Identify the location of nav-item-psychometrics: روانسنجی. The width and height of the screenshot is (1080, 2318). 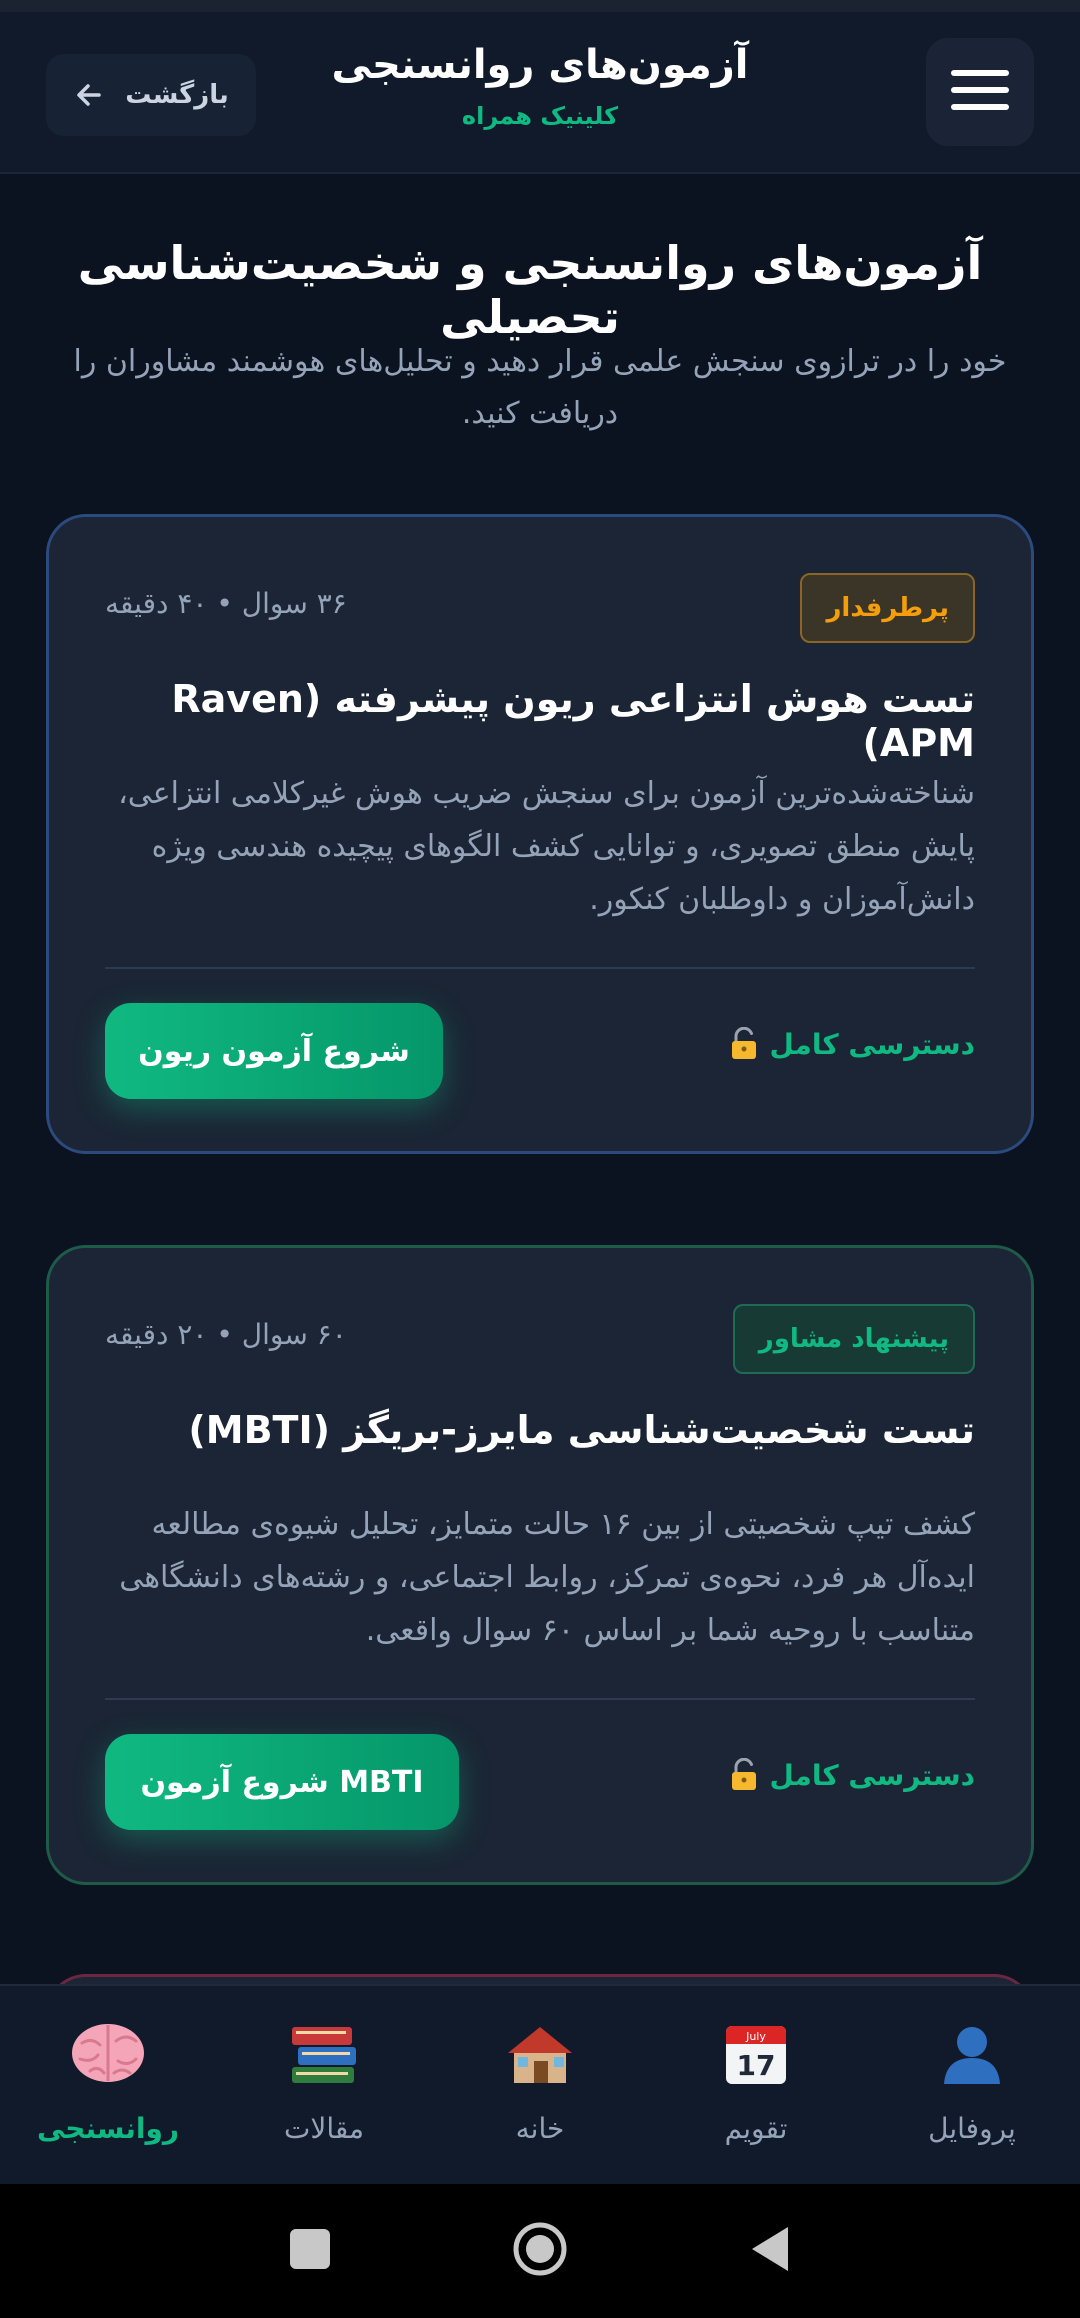
(108, 2085).